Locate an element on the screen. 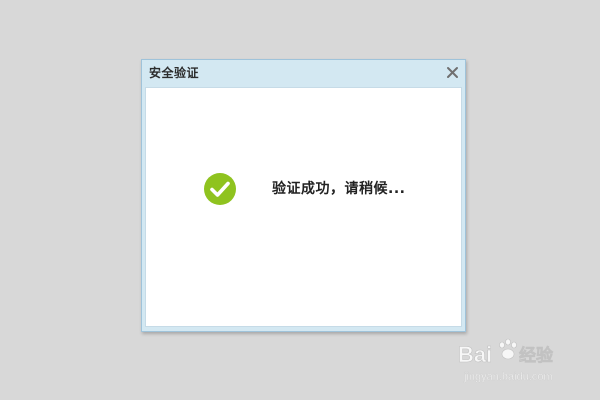 Image resolution: width=600 pixels, height=400 pixels. close-icon is located at coordinates (452, 72).